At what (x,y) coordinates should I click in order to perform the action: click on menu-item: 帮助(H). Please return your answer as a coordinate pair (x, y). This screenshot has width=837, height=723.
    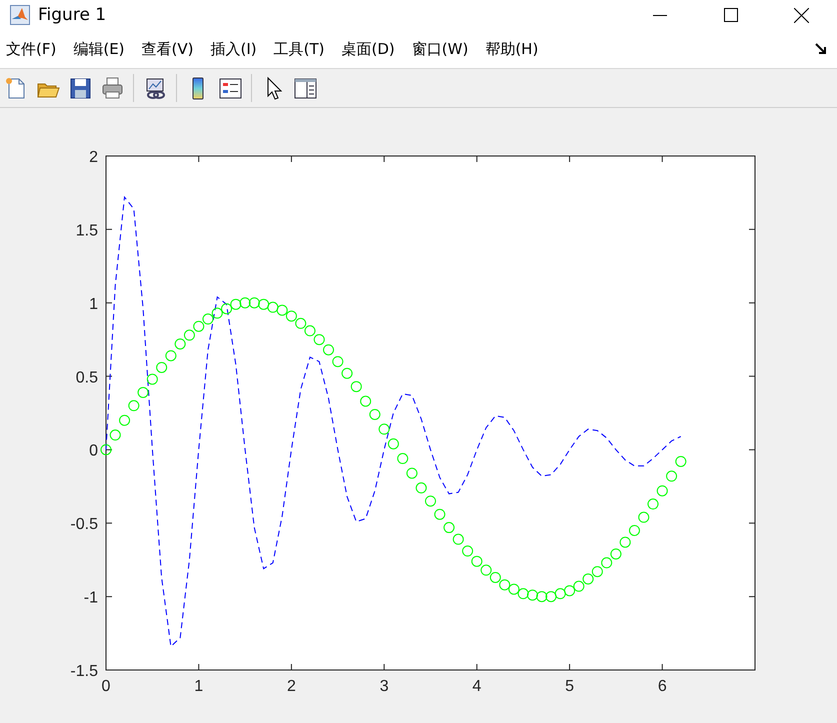
    Looking at the image, I should click on (511, 49).